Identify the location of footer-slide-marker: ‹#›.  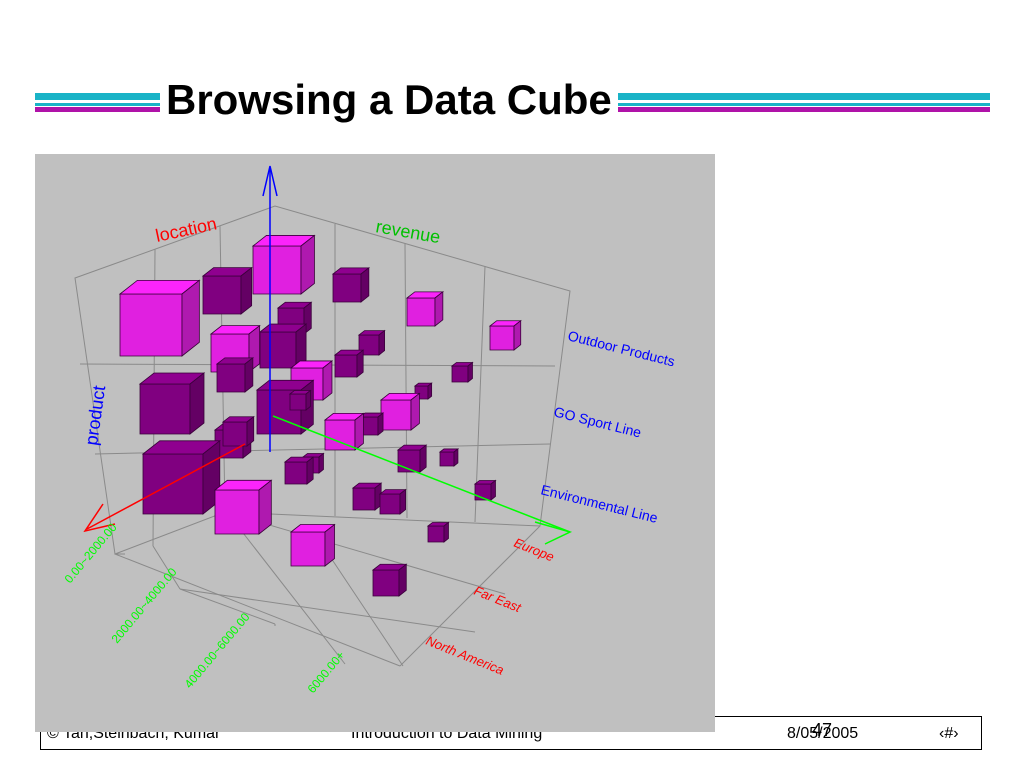
(949, 733).